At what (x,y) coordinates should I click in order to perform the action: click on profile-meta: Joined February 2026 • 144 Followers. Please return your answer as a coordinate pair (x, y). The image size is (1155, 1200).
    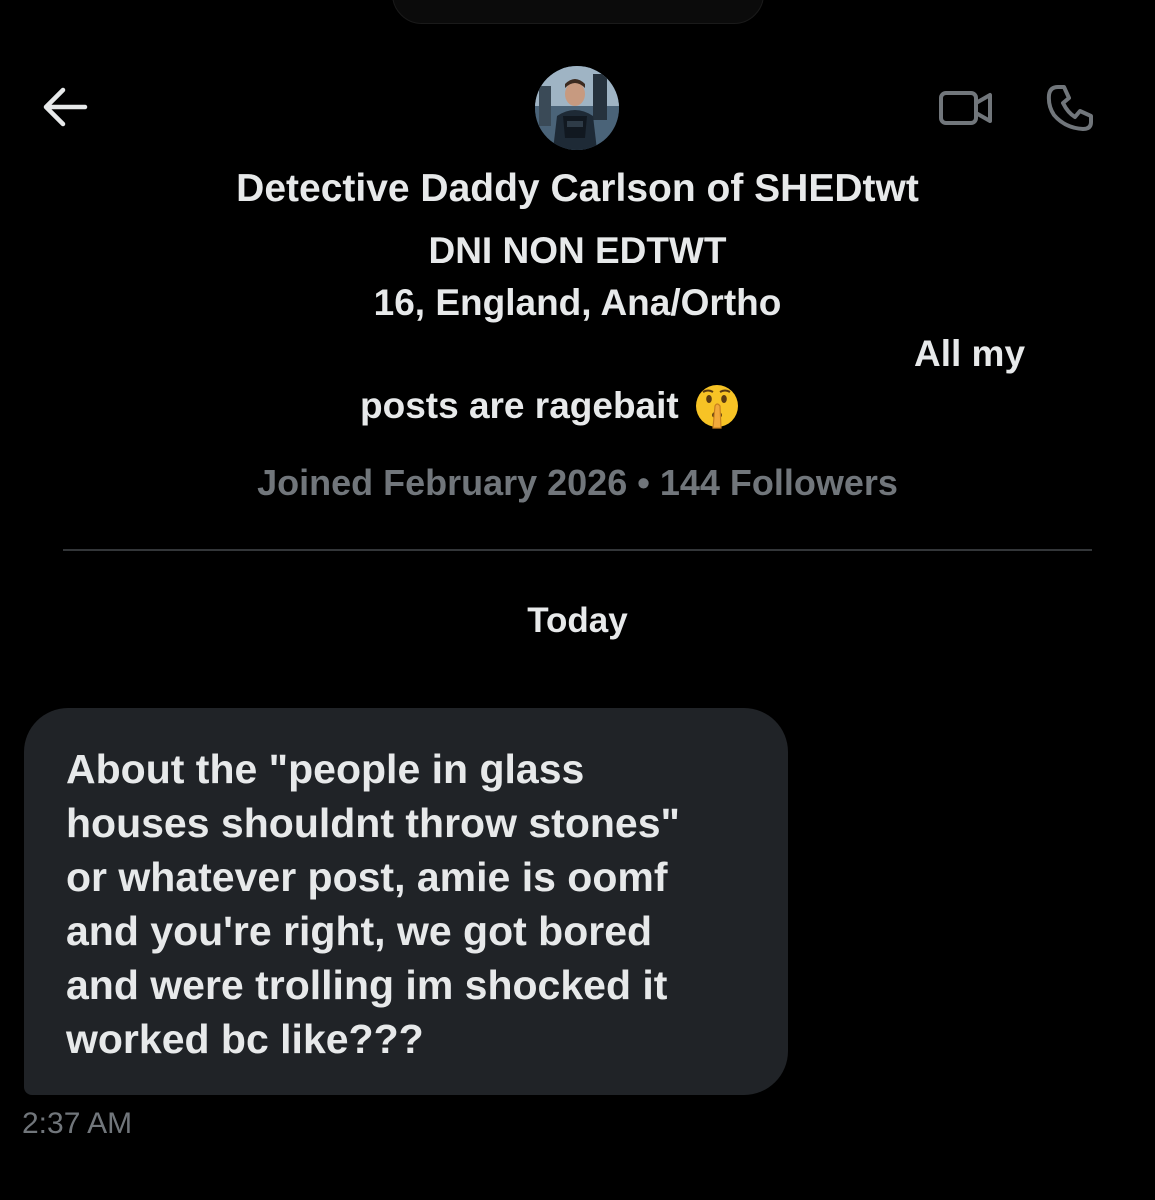
    Looking at the image, I should click on (577, 482).